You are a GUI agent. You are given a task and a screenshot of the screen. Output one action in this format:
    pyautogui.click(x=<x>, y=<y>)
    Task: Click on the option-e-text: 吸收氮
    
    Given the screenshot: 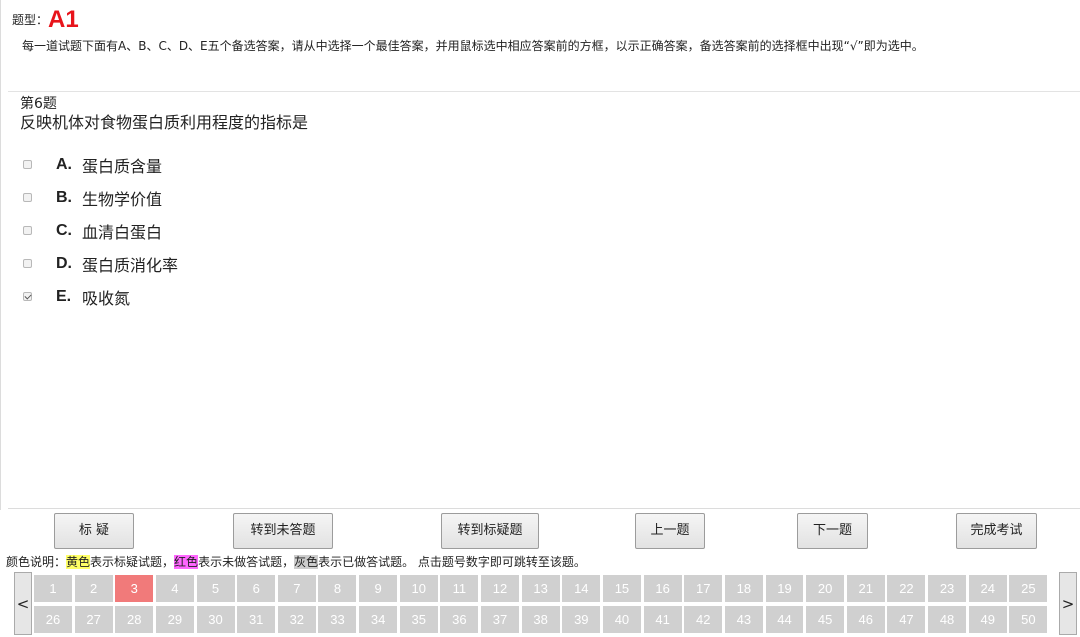 What is the action you would take?
    pyautogui.click(x=106, y=297)
    